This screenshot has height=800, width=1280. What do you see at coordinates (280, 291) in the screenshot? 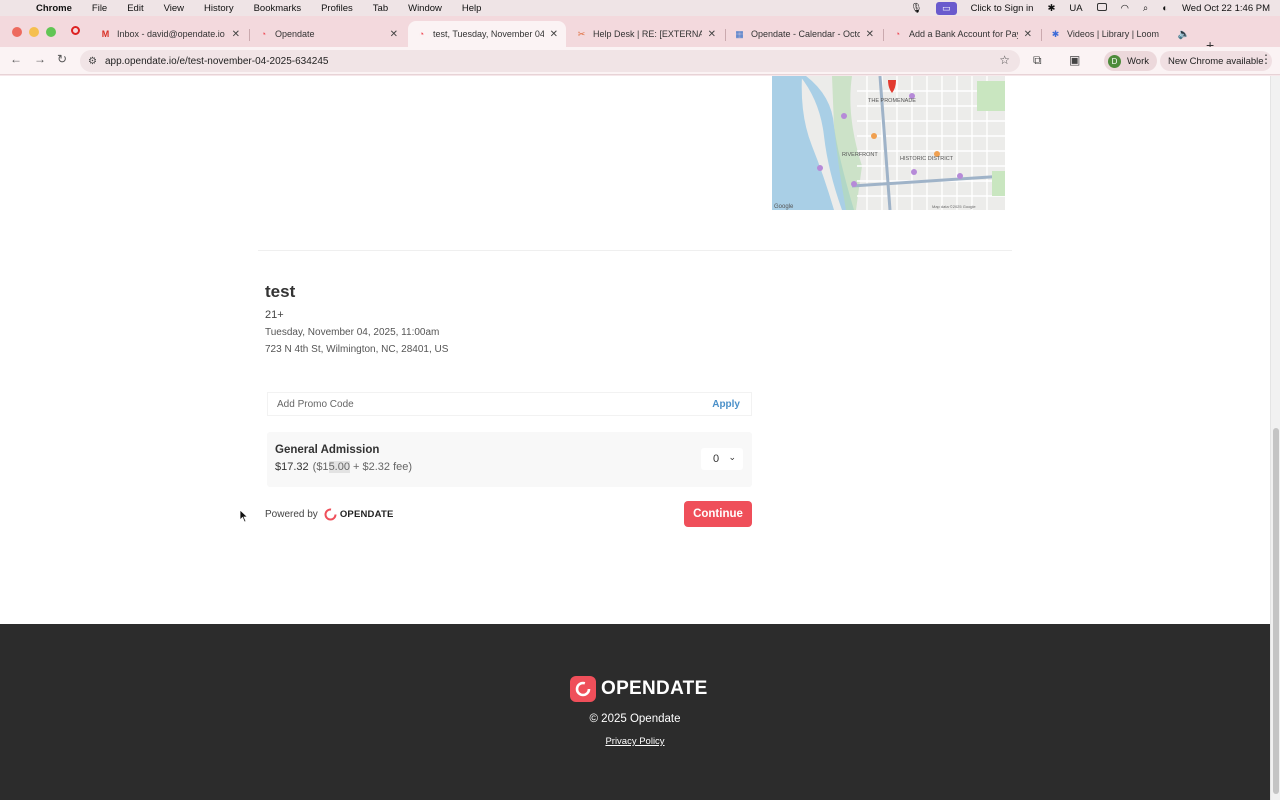
I see `event-title: test` at bounding box center [280, 291].